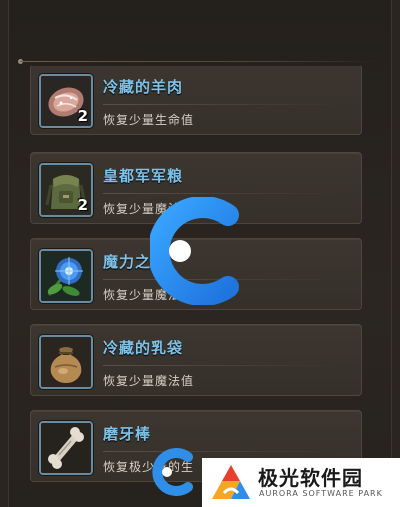 Image resolution: width=400 pixels, height=507 pixels. I want to click on sack-icon, so click(66, 362).